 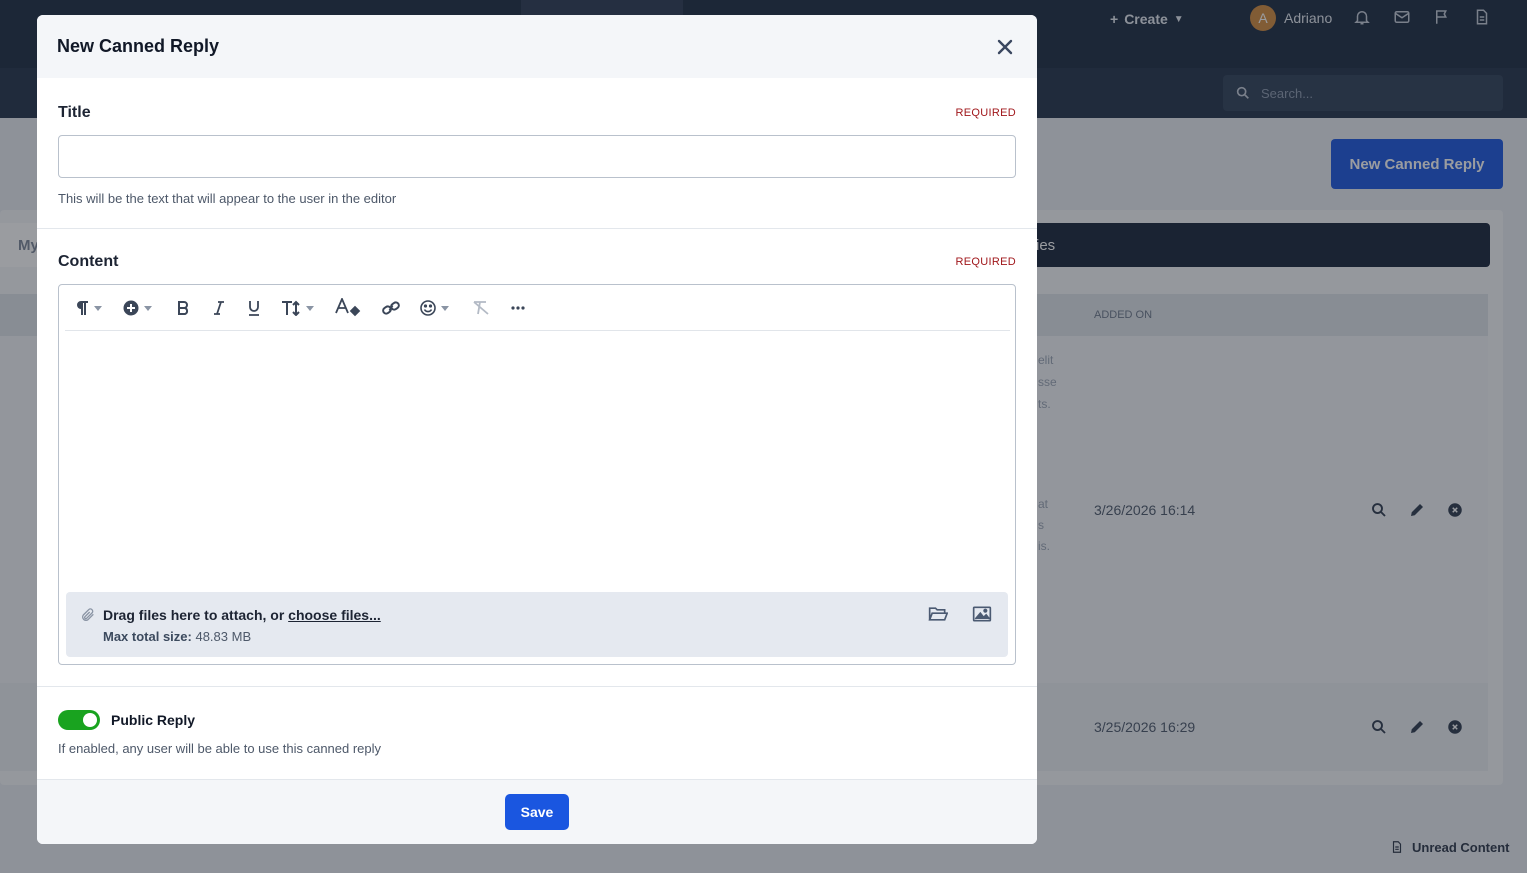 I want to click on link-button, so click(x=391, y=308).